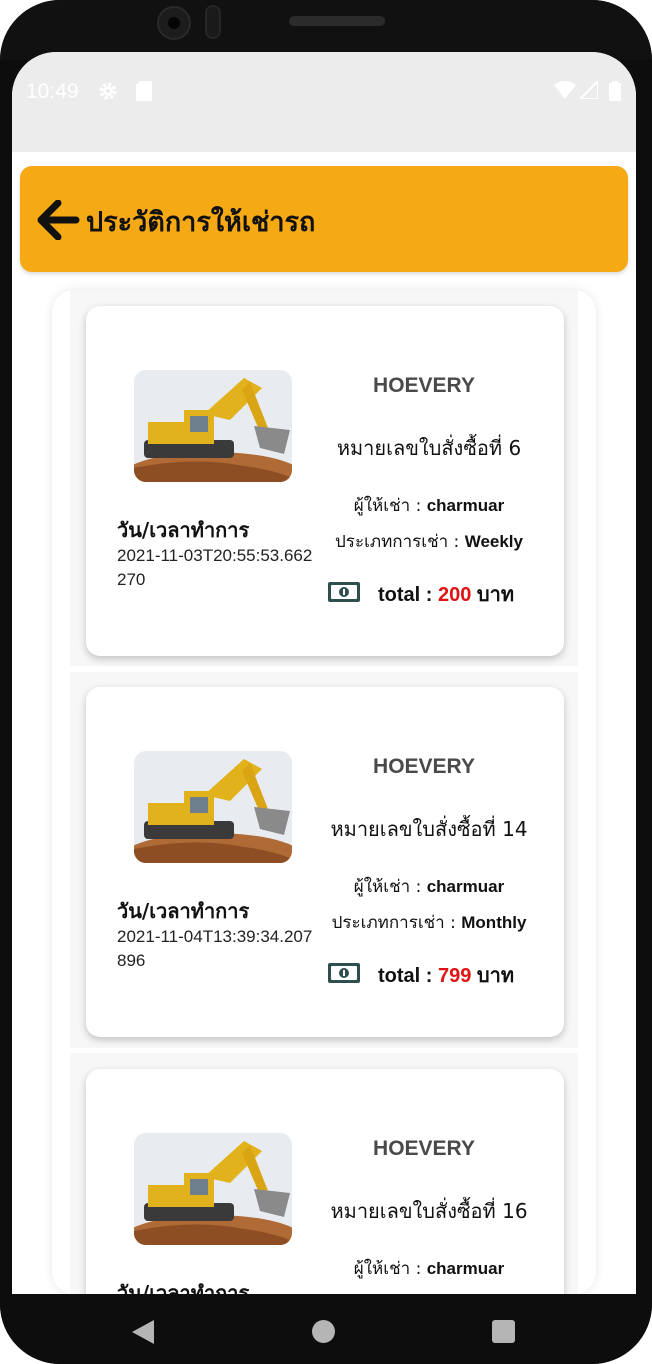  What do you see at coordinates (324, 219) in the screenshot?
I see `app-header: ประวัติการให้เช่ารถ` at bounding box center [324, 219].